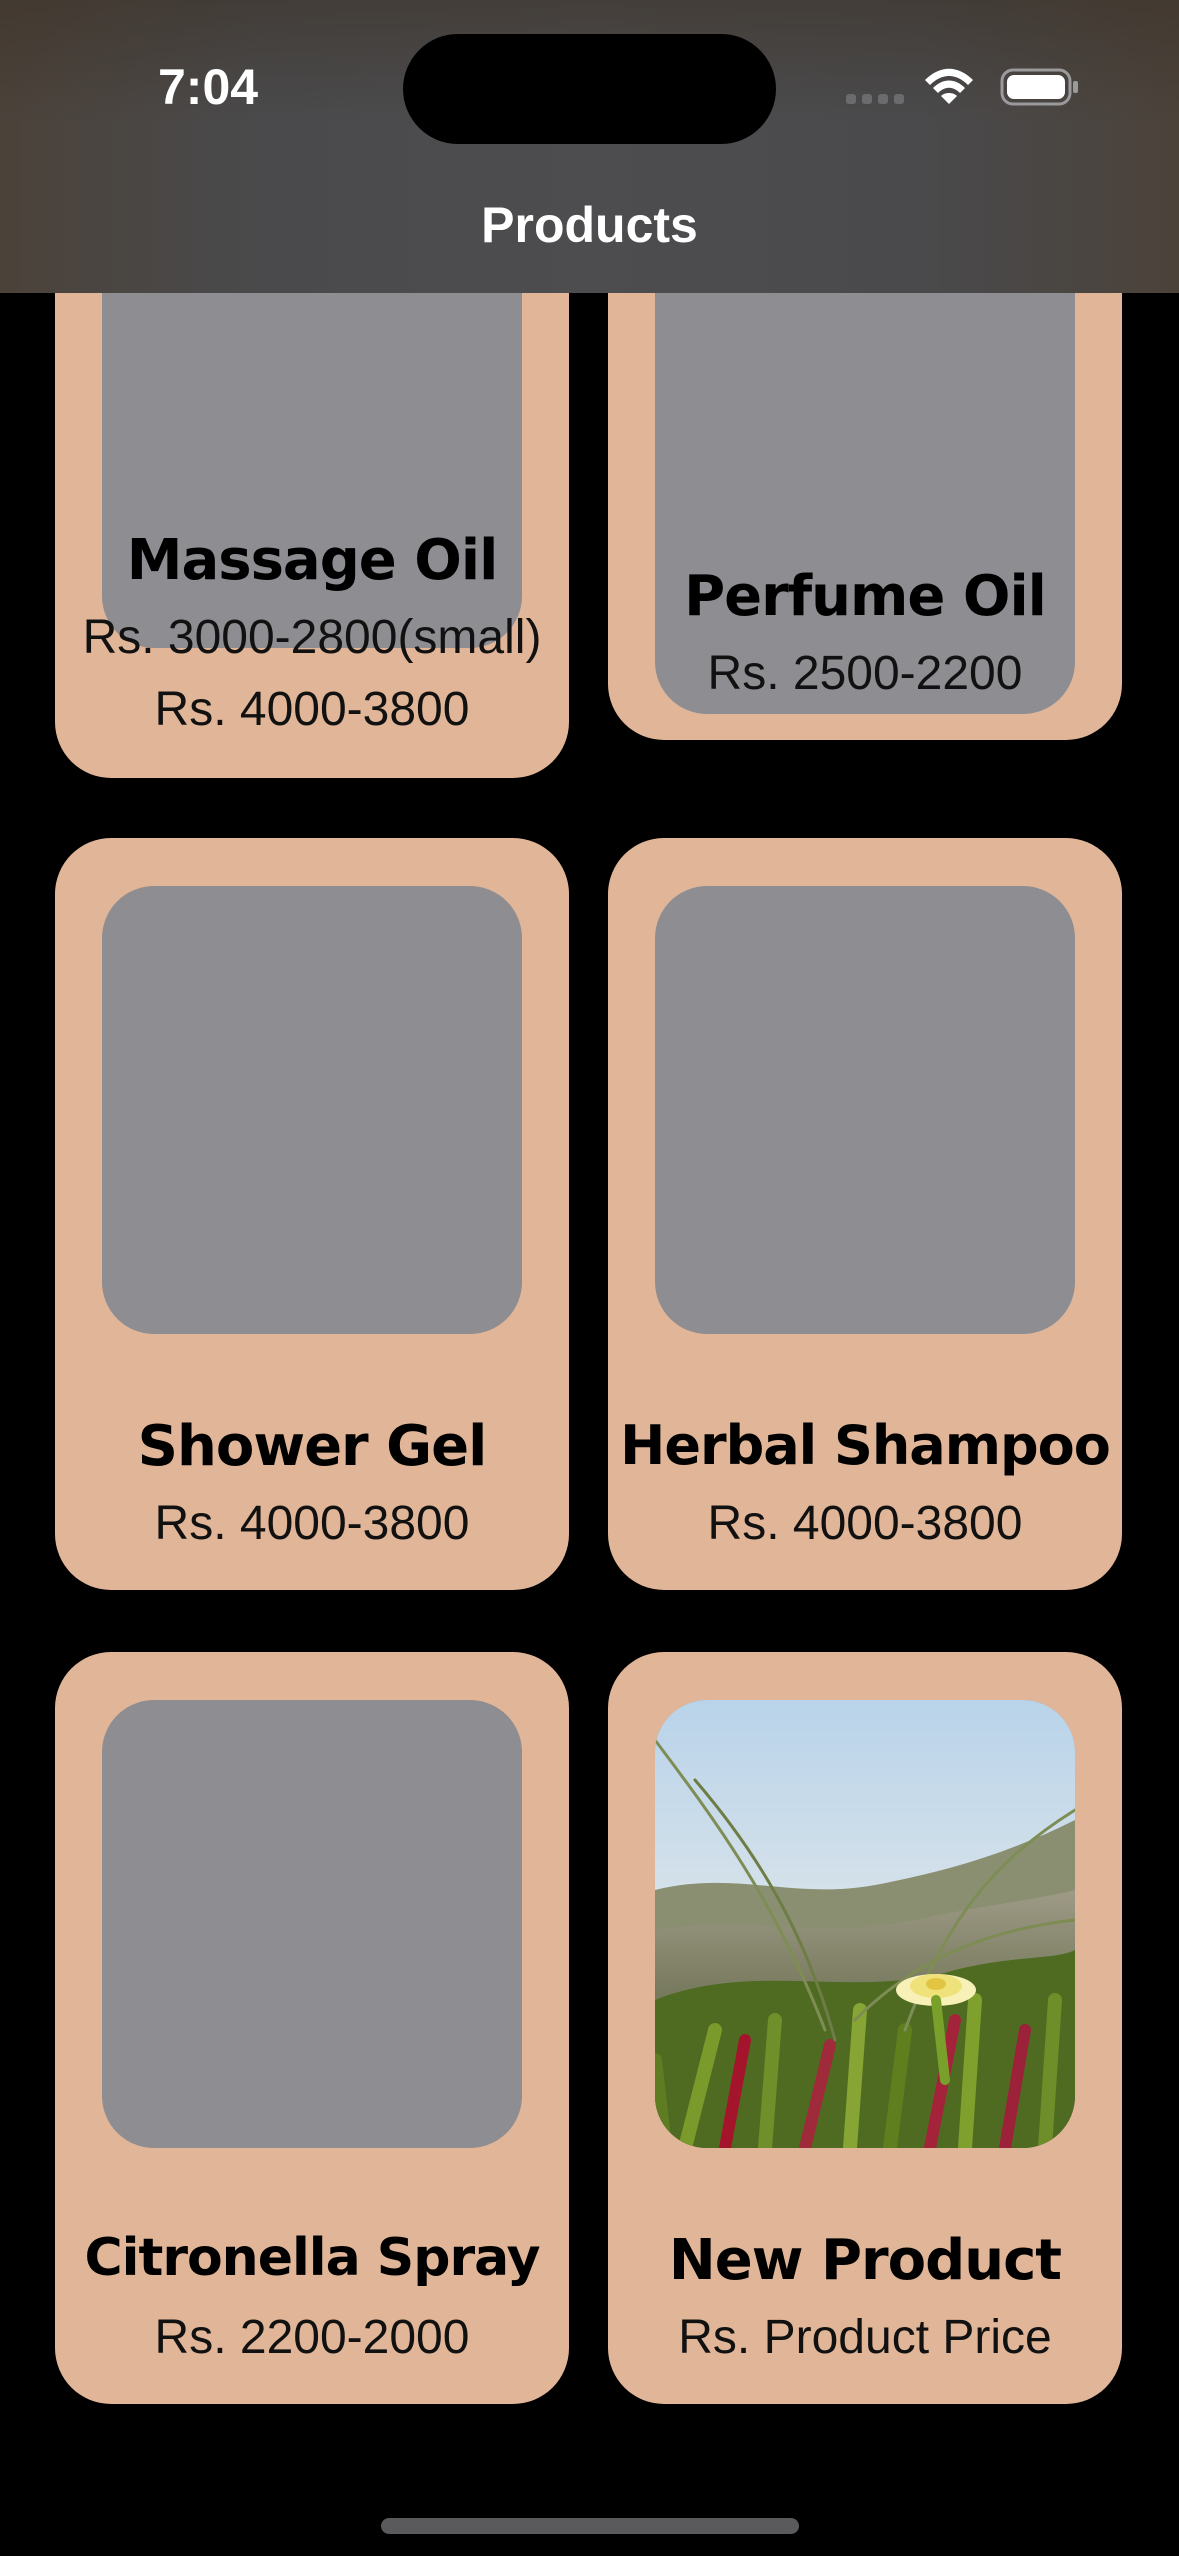 Image resolution: width=1179 pixels, height=2556 pixels. Describe the element at coordinates (589, 146) in the screenshot. I see `navigation-bar: 7:04 Products` at that location.